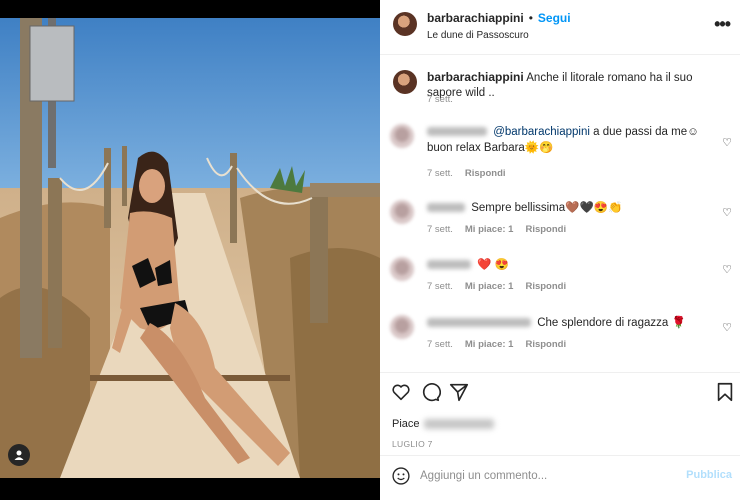  Describe the element at coordinates (475, 77) in the screenshot. I see `caption-username: barbarachiappini` at that location.